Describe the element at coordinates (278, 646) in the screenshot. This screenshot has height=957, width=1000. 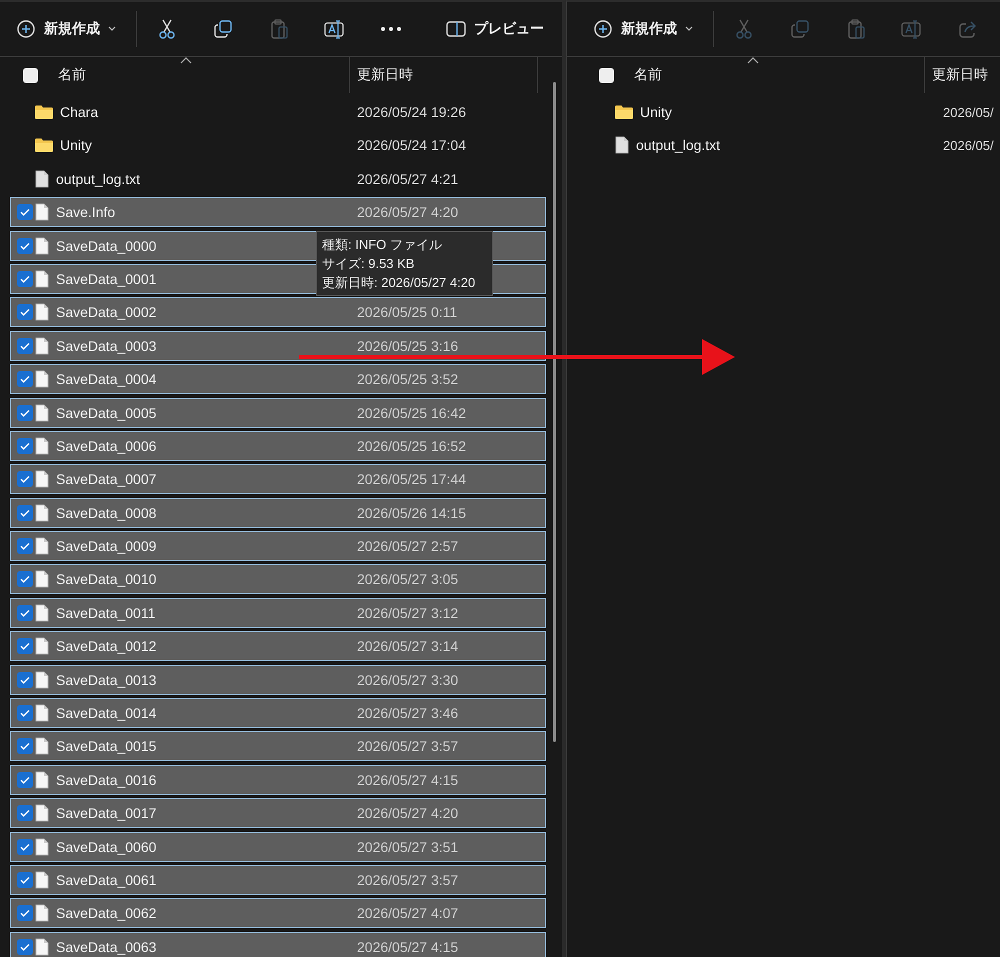
I see `file-row: SaveData_0012 2026/05/27 3:14` at that location.